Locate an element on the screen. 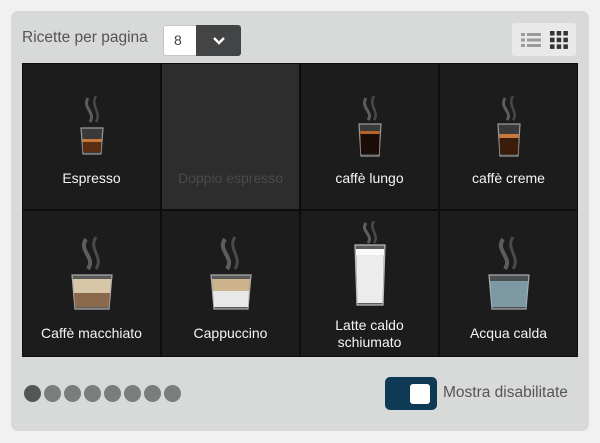 This screenshot has height=443, width=600. dropdown-button is located at coordinates (218, 40).